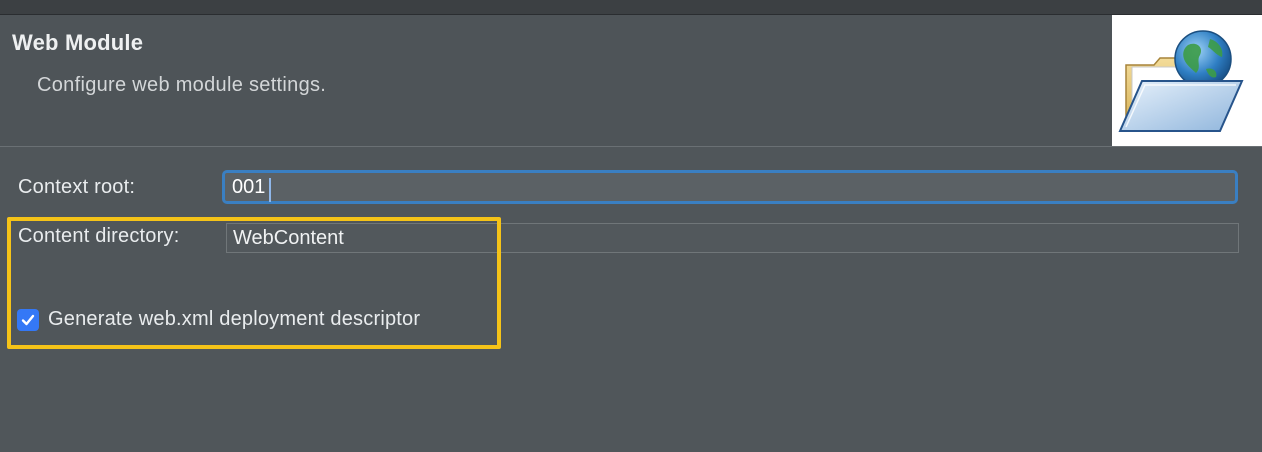 The width and height of the screenshot is (1262, 452). I want to click on content-directory-label: Content directory:, so click(99, 236).